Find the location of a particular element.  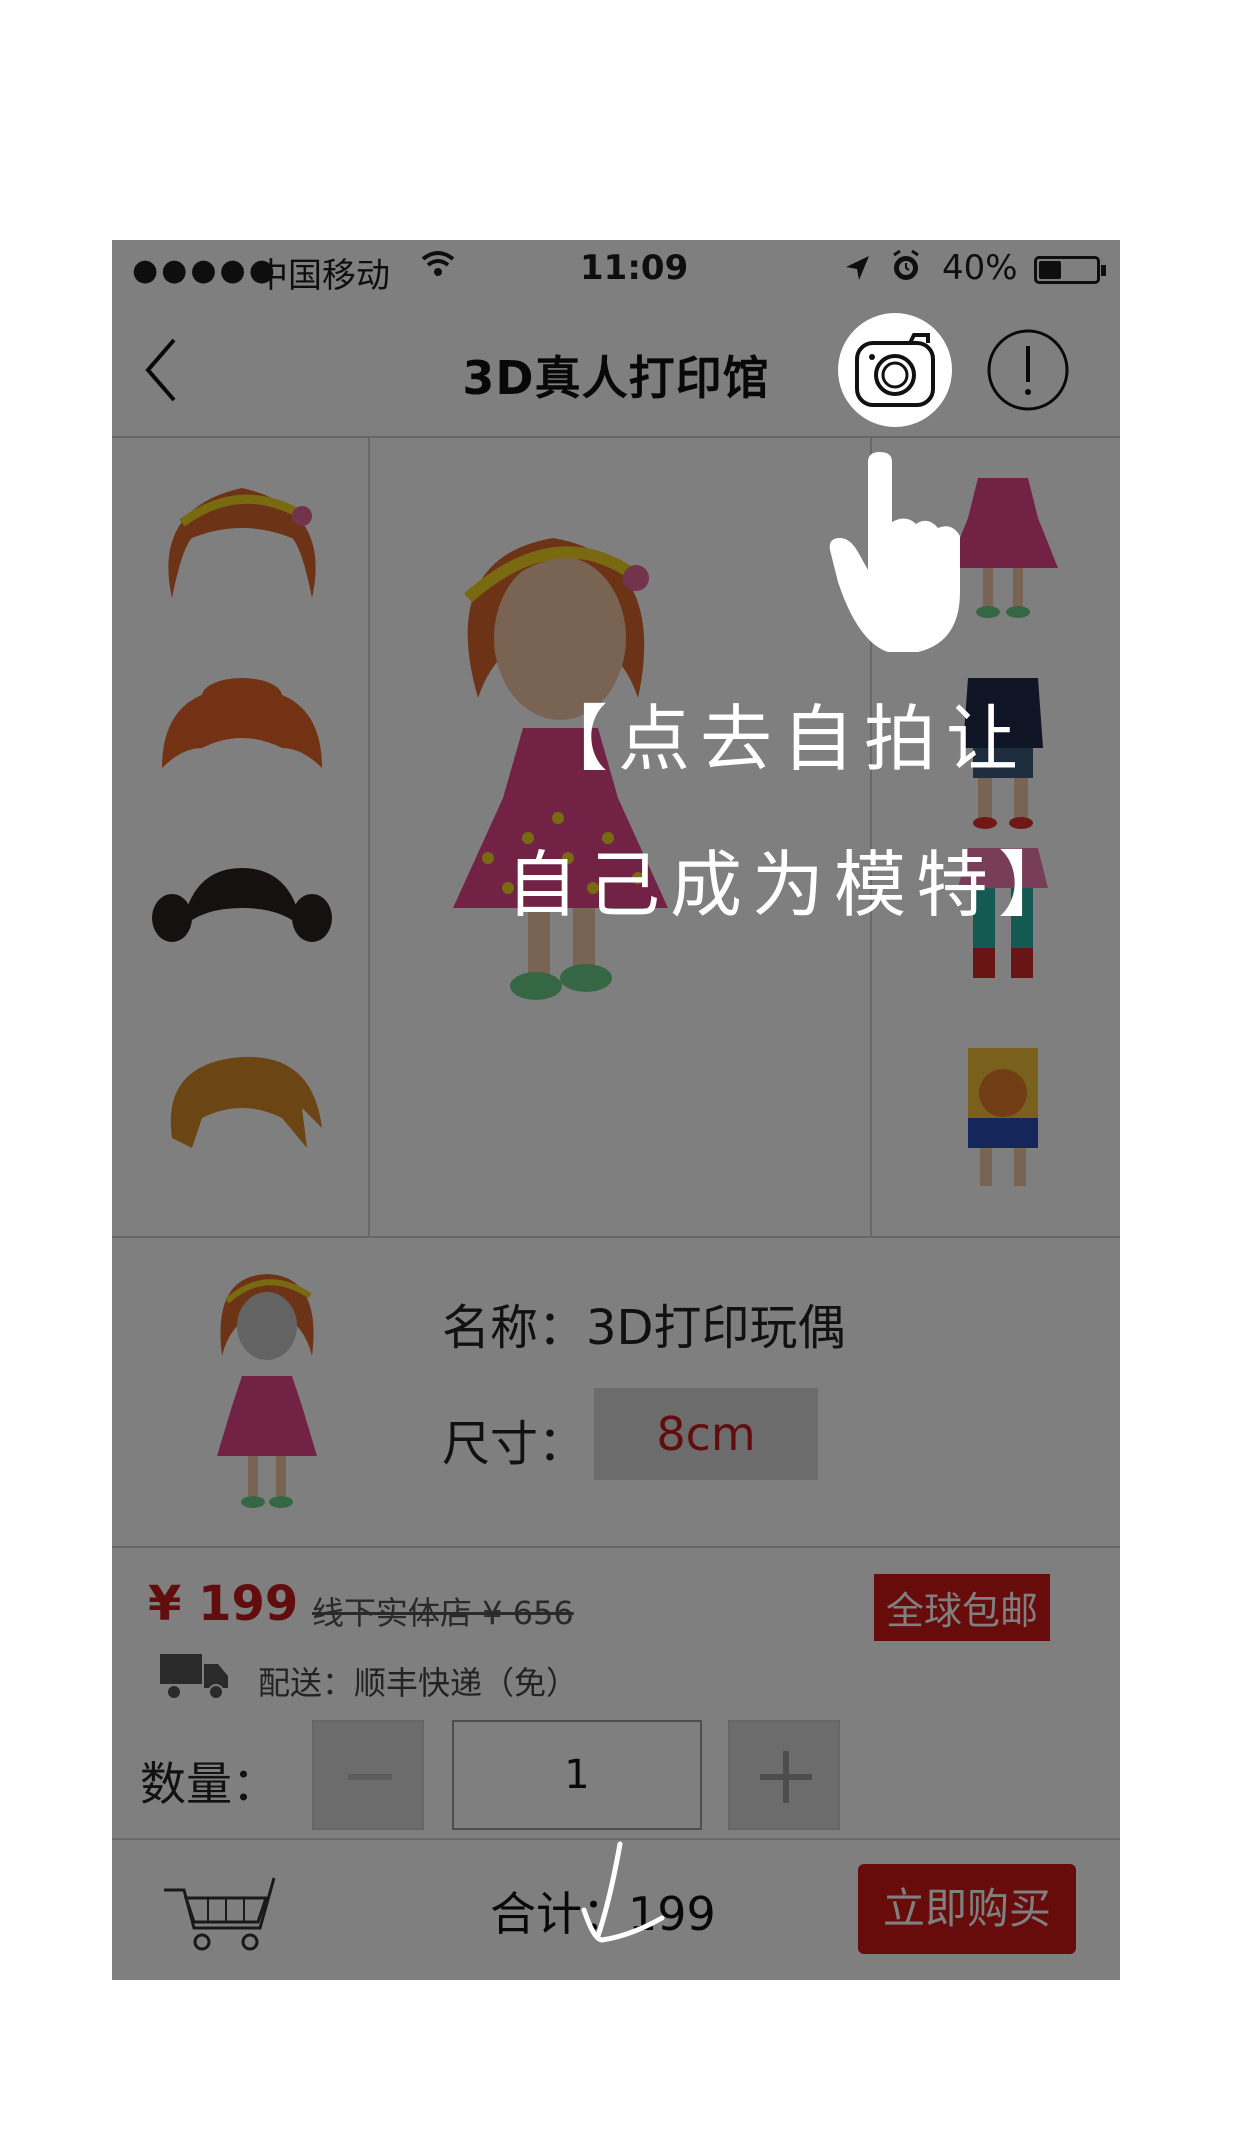

minus-icon is located at coordinates (370, 1777).